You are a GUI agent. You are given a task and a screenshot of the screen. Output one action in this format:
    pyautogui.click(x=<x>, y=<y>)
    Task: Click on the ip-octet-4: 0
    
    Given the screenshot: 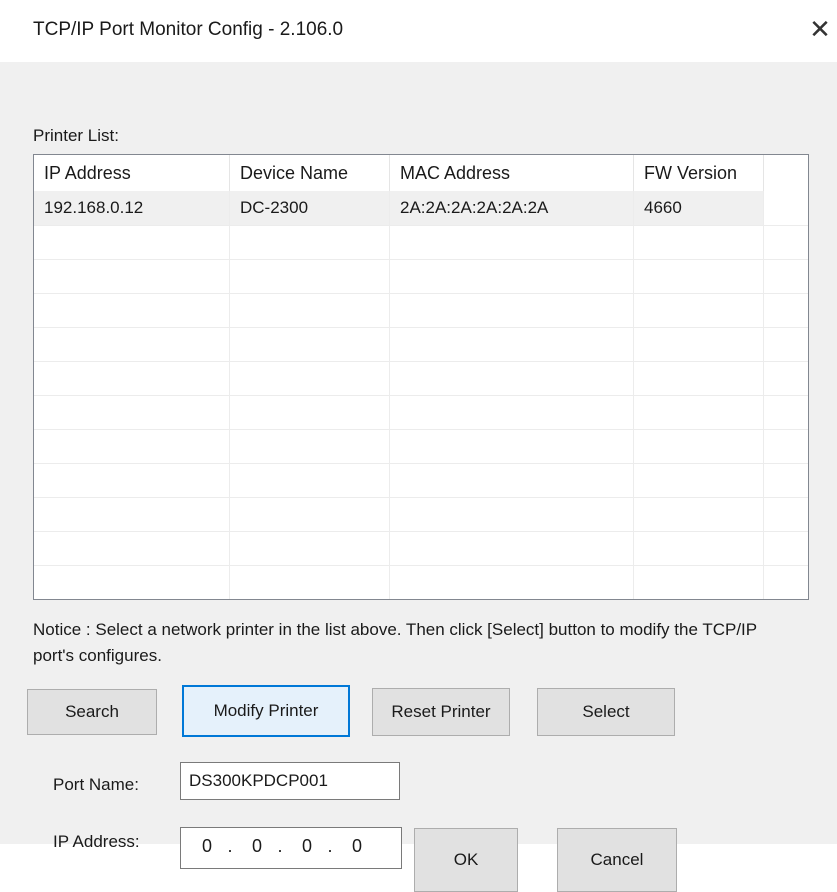 What is the action you would take?
    pyautogui.click(x=357, y=846)
    